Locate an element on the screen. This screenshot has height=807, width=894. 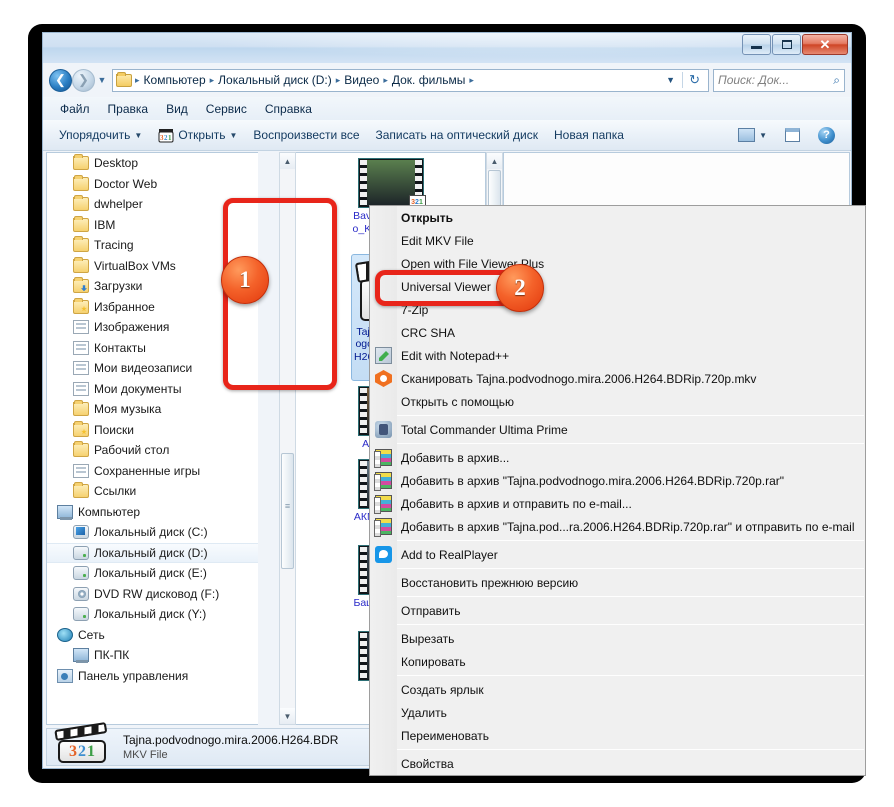
chevron-down-icon: ▼ is located at coordinates (670, 80).